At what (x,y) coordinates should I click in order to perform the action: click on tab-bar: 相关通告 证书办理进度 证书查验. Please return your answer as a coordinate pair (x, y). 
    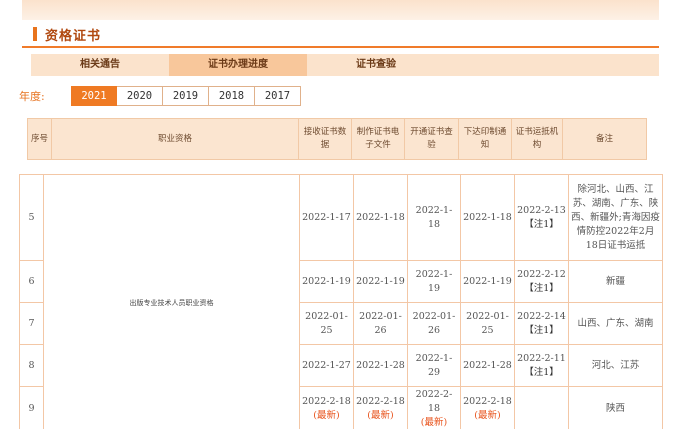
    Looking at the image, I should click on (345, 65).